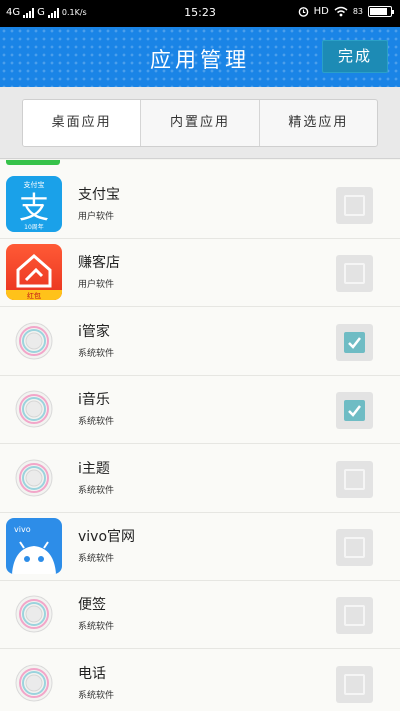  Describe the element at coordinates (99, 195) in the screenshot. I see `app-name: 支付宝` at that location.